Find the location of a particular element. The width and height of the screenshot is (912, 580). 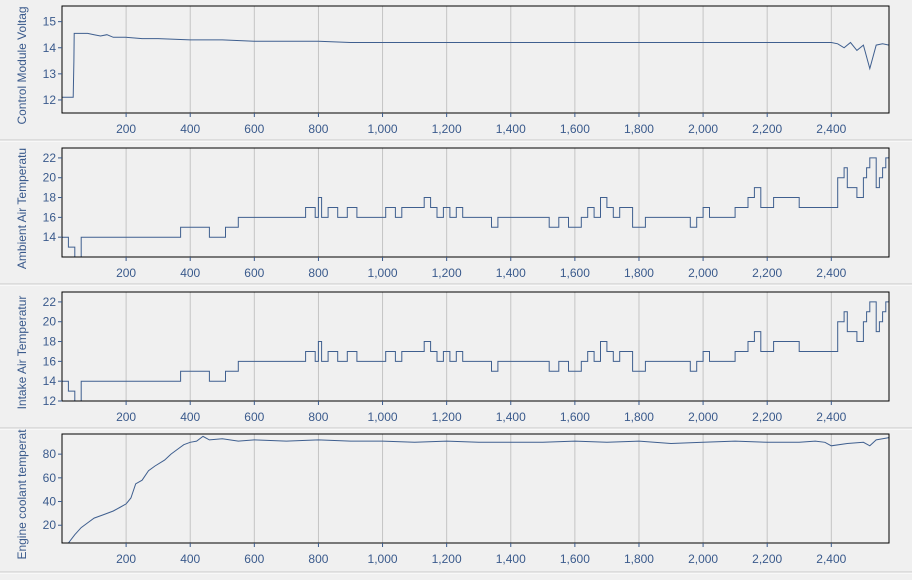

y-tick-label: 80 is located at coordinates (50, 454).